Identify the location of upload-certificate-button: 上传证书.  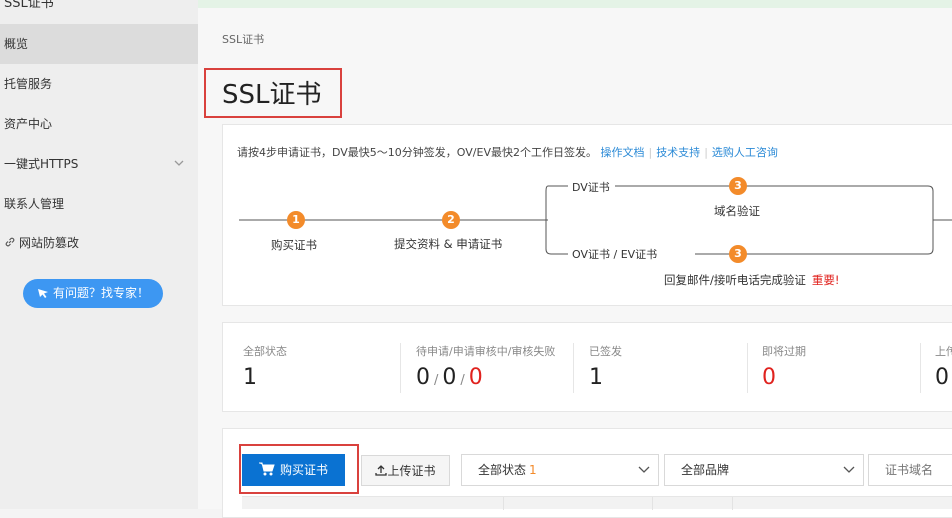
(405, 470).